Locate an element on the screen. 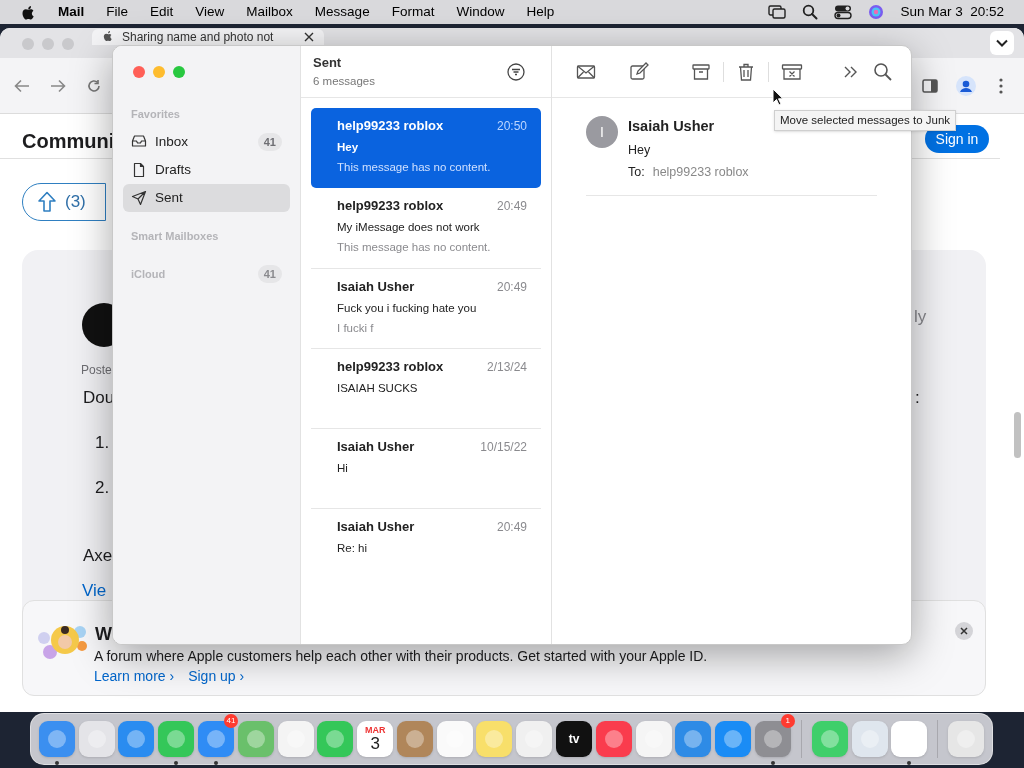  archive-box-icon is located at coordinates (701, 71).